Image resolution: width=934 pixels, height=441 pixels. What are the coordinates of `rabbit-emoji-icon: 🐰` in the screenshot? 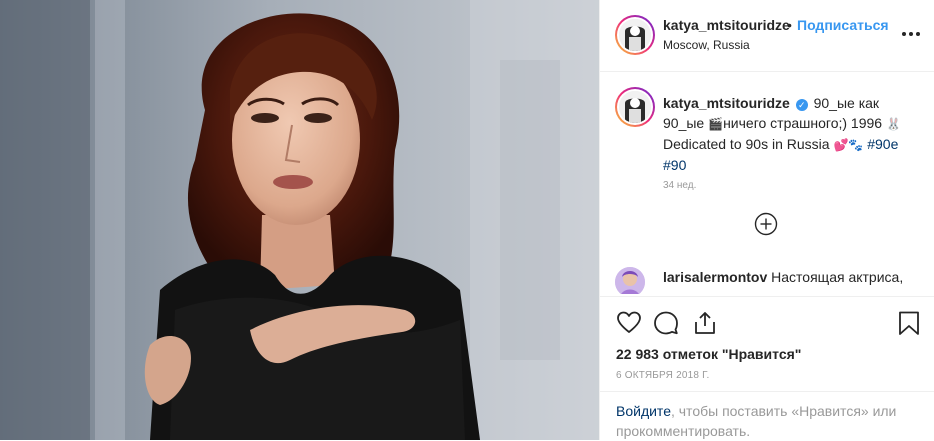 It's located at (893, 124).